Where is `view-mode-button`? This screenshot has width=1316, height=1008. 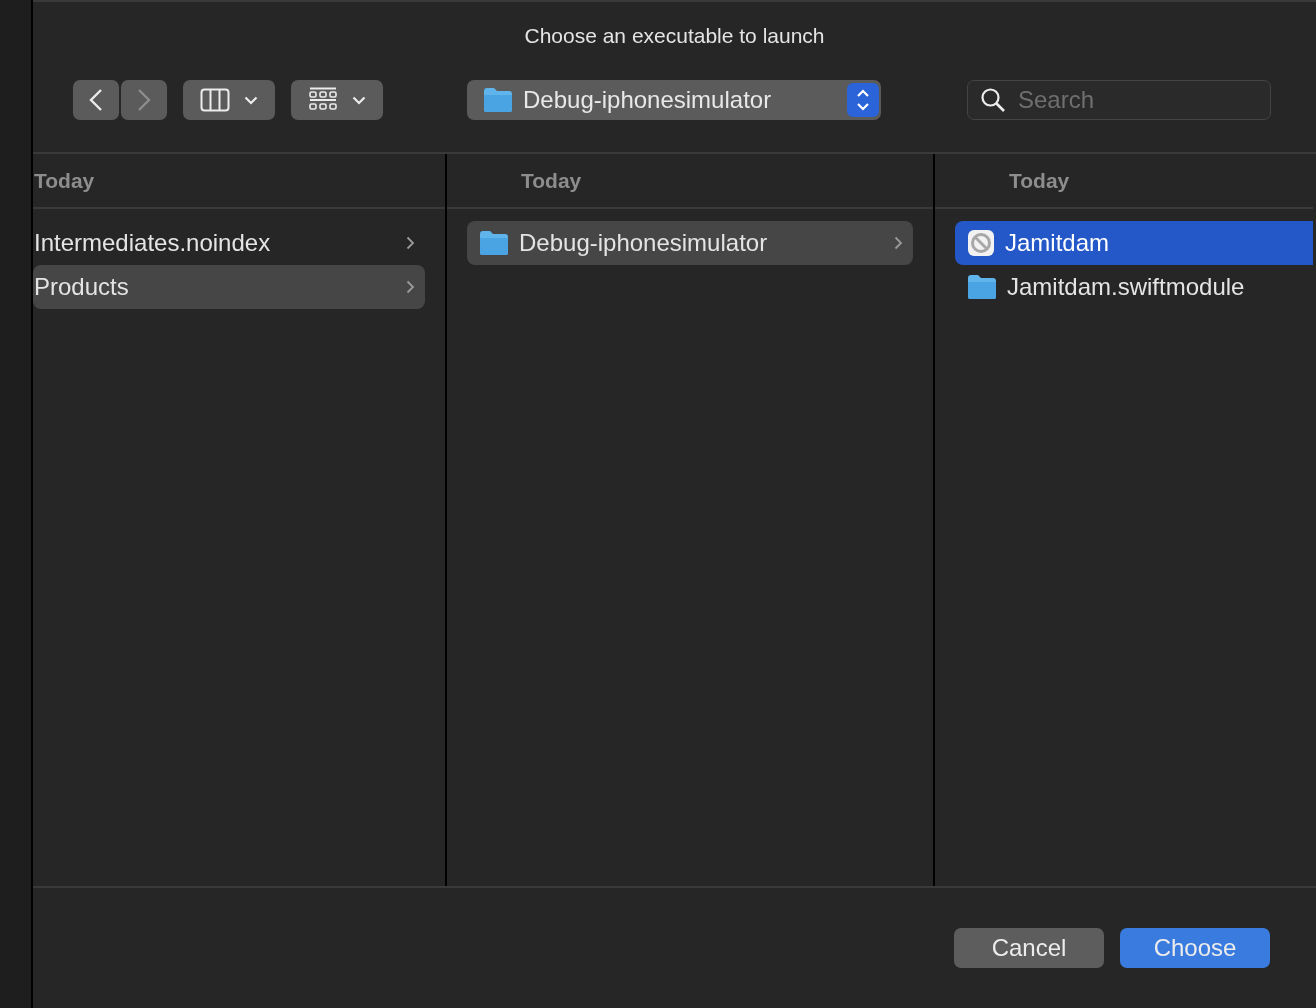 view-mode-button is located at coordinates (229, 100).